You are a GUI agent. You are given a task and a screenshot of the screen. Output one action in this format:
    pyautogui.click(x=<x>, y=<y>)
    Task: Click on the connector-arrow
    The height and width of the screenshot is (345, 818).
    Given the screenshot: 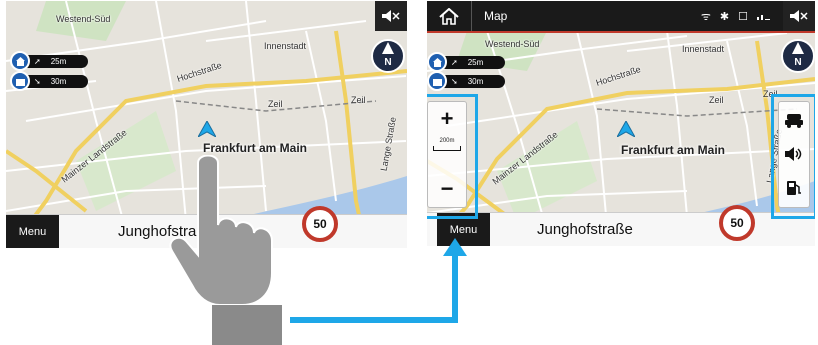 What is the action you would take?
    pyautogui.click(x=378, y=280)
    